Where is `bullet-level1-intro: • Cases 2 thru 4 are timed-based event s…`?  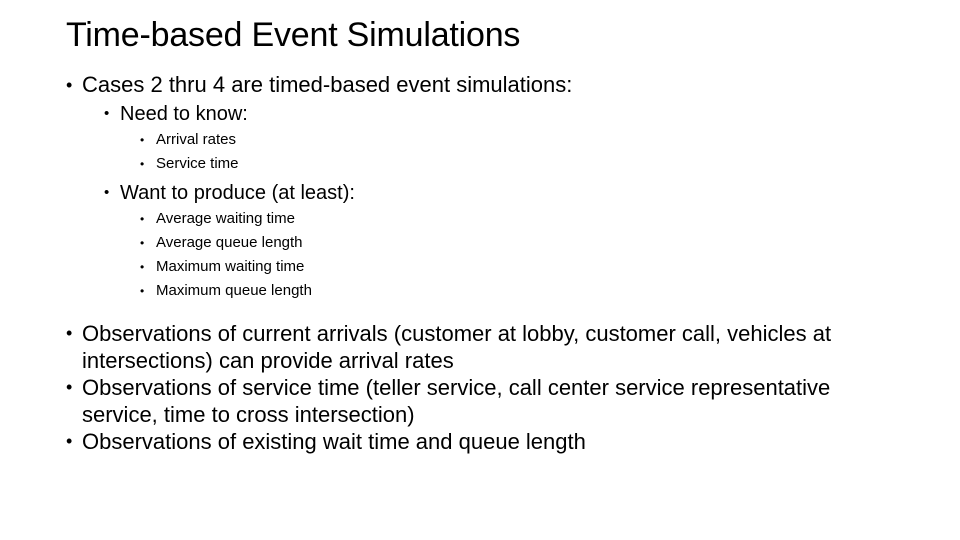 bullet-level1-intro: • Cases 2 thru 4 are timed-based event s… is located at coordinates (480, 85).